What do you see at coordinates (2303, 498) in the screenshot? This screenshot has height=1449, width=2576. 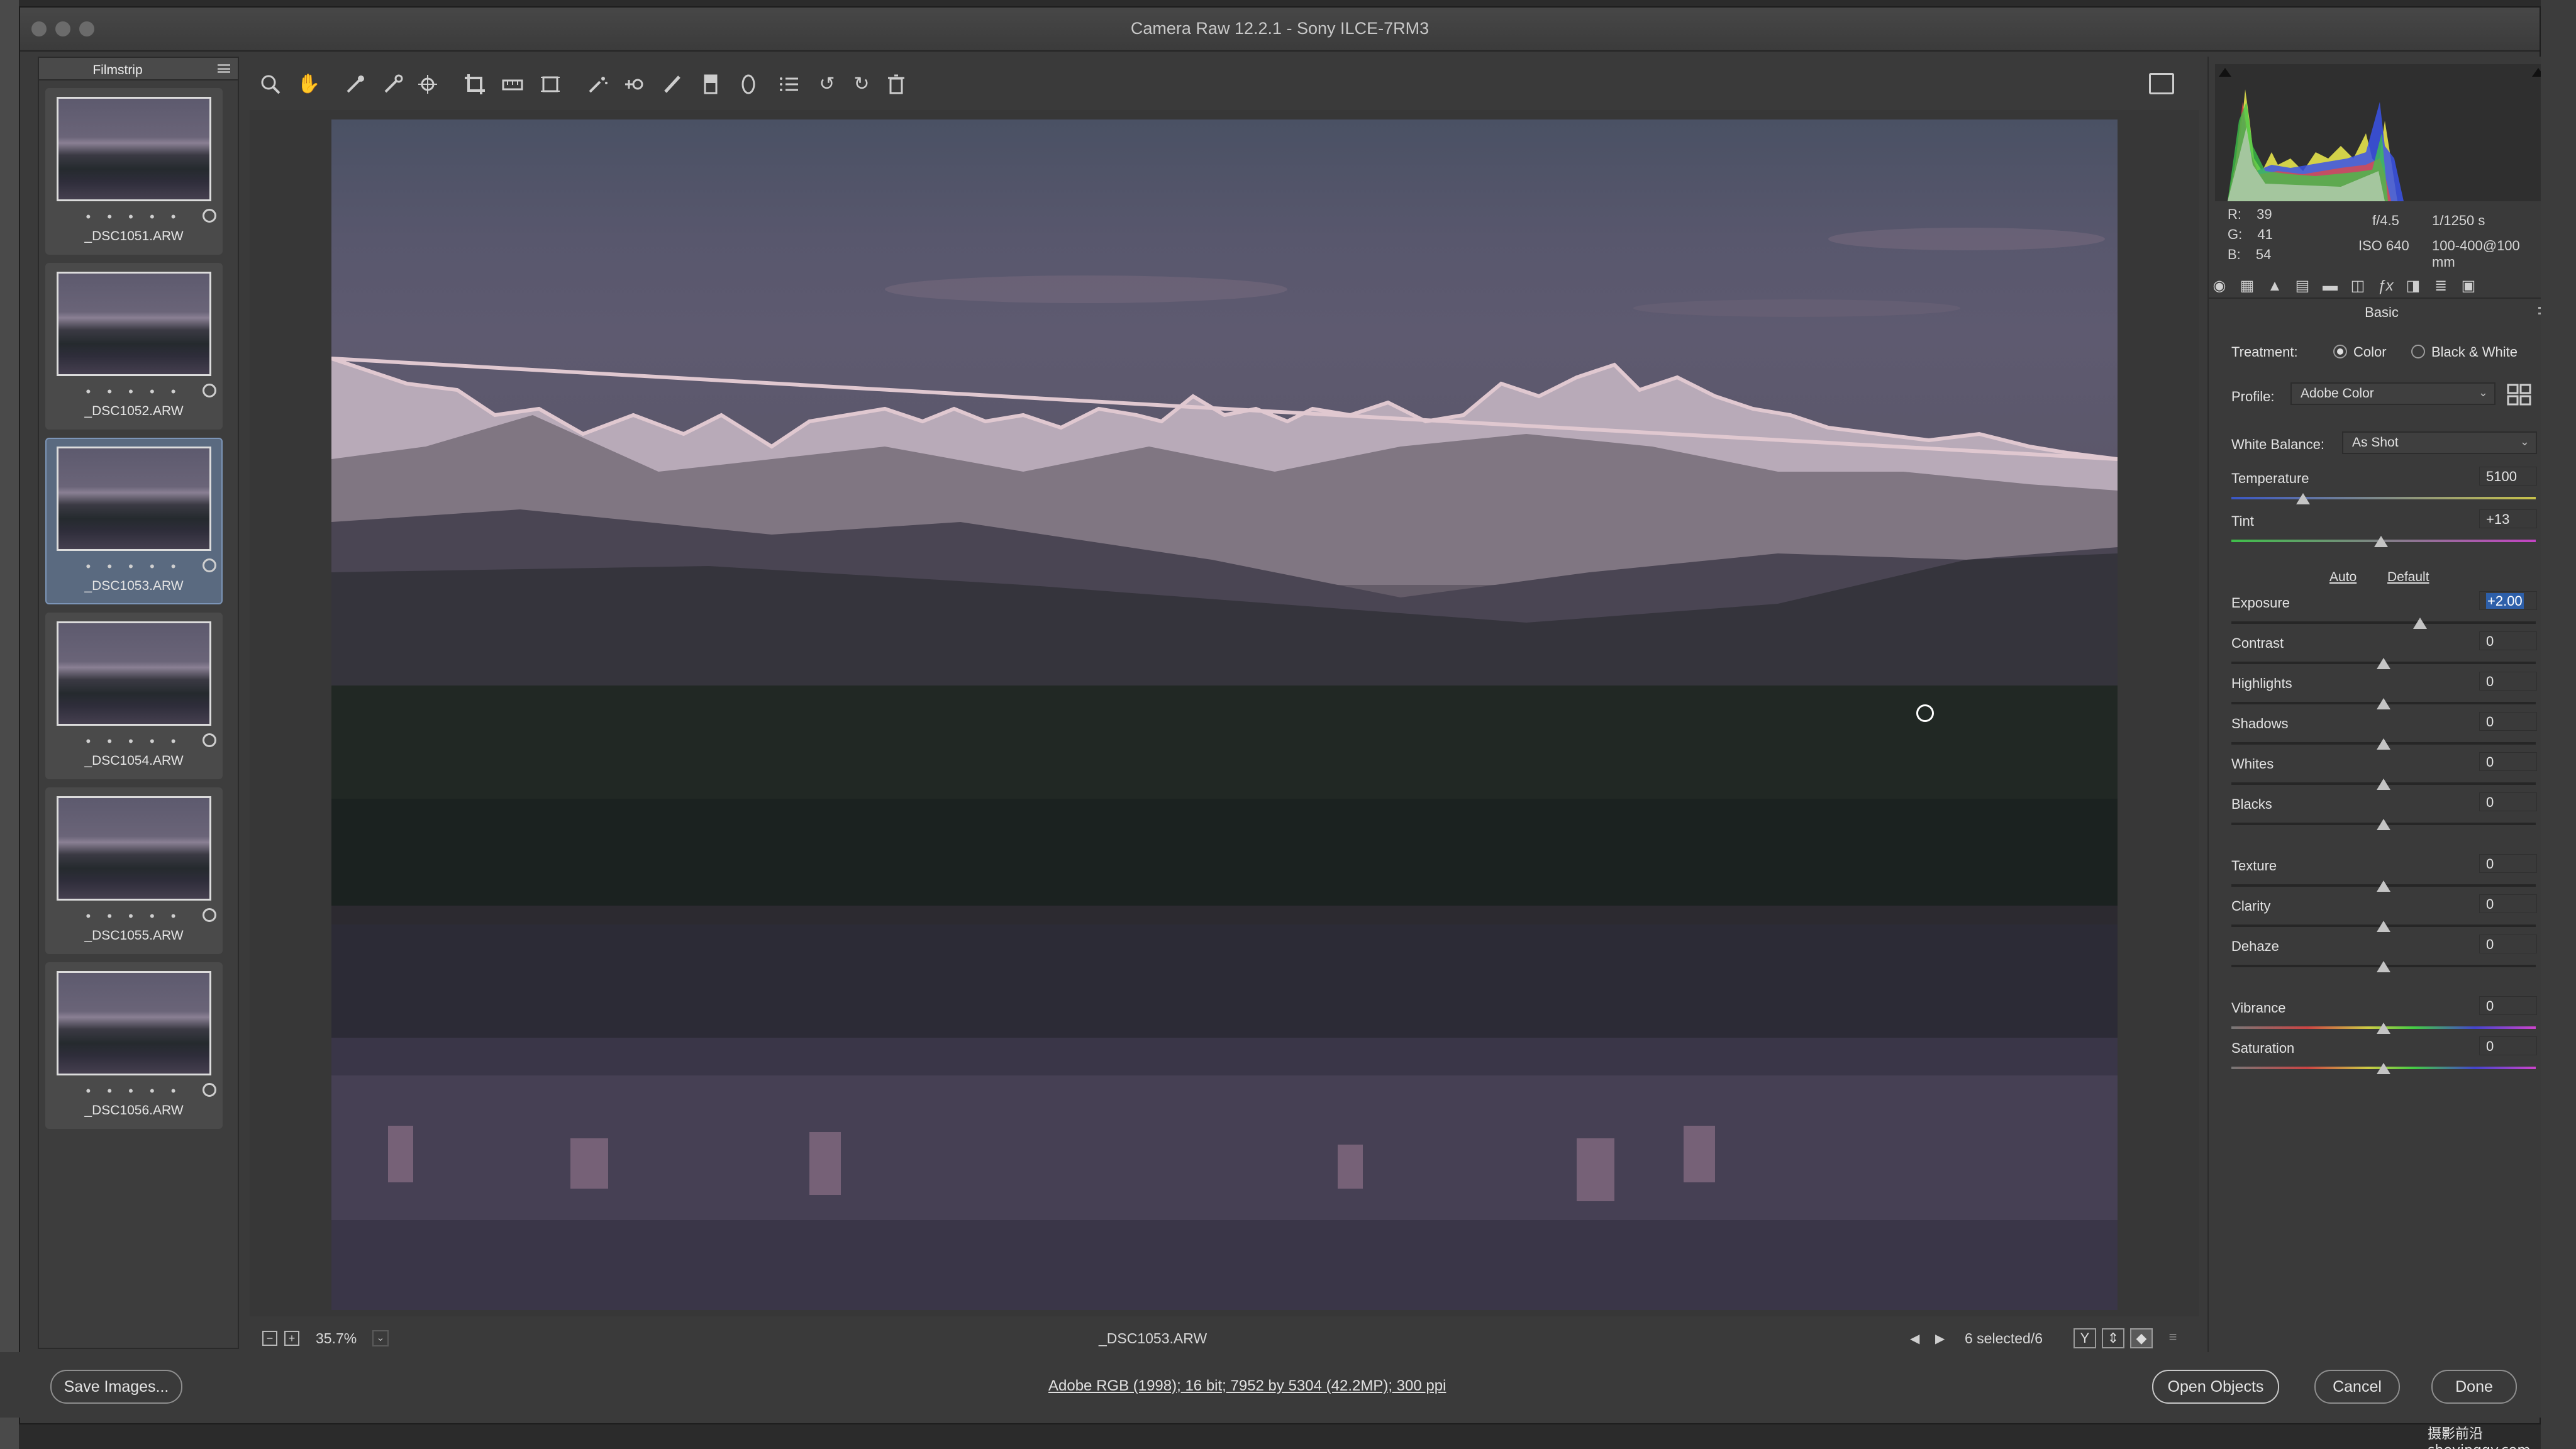 I see `temperature-slider-thumb` at bounding box center [2303, 498].